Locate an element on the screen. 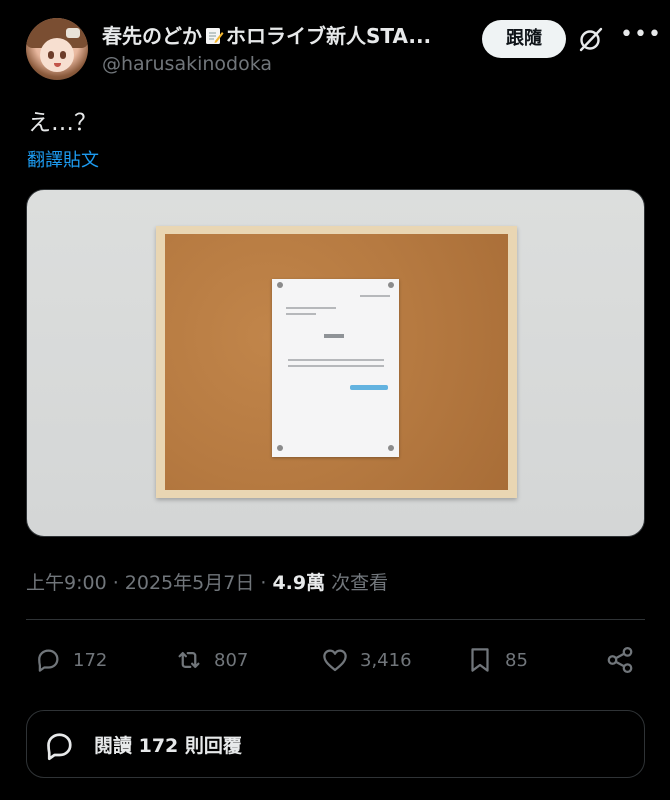  views-label: 次查看 is located at coordinates (357, 583).